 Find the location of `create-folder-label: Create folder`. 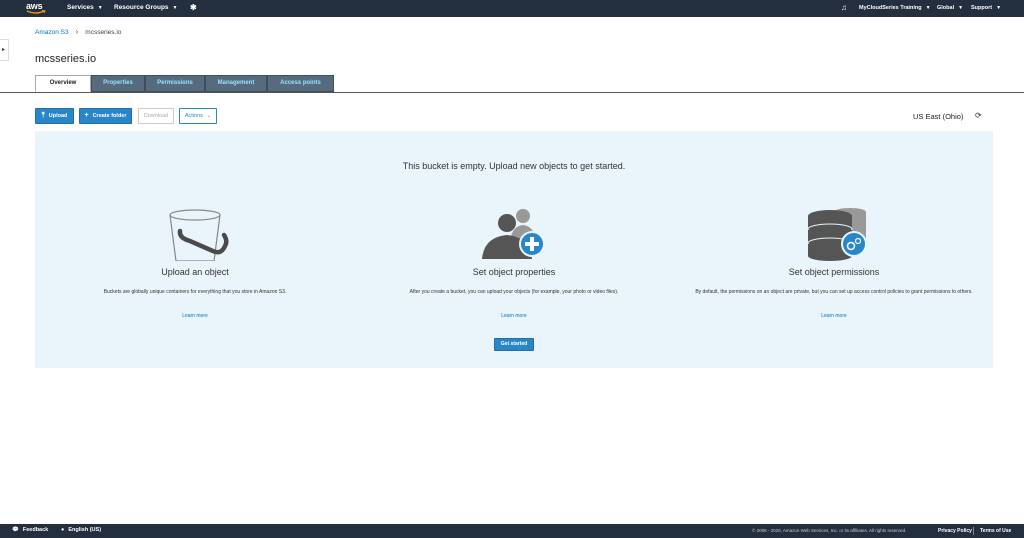

create-folder-label: Create folder is located at coordinates (109, 116).